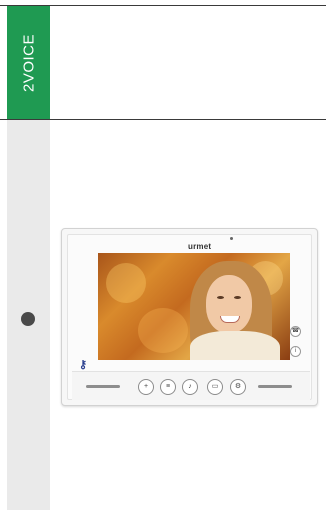 This screenshot has height=510, width=326. What do you see at coordinates (295, 331) in the screenshot?
I see `intercom-icon: ☎` at bounding box center [295, 331].